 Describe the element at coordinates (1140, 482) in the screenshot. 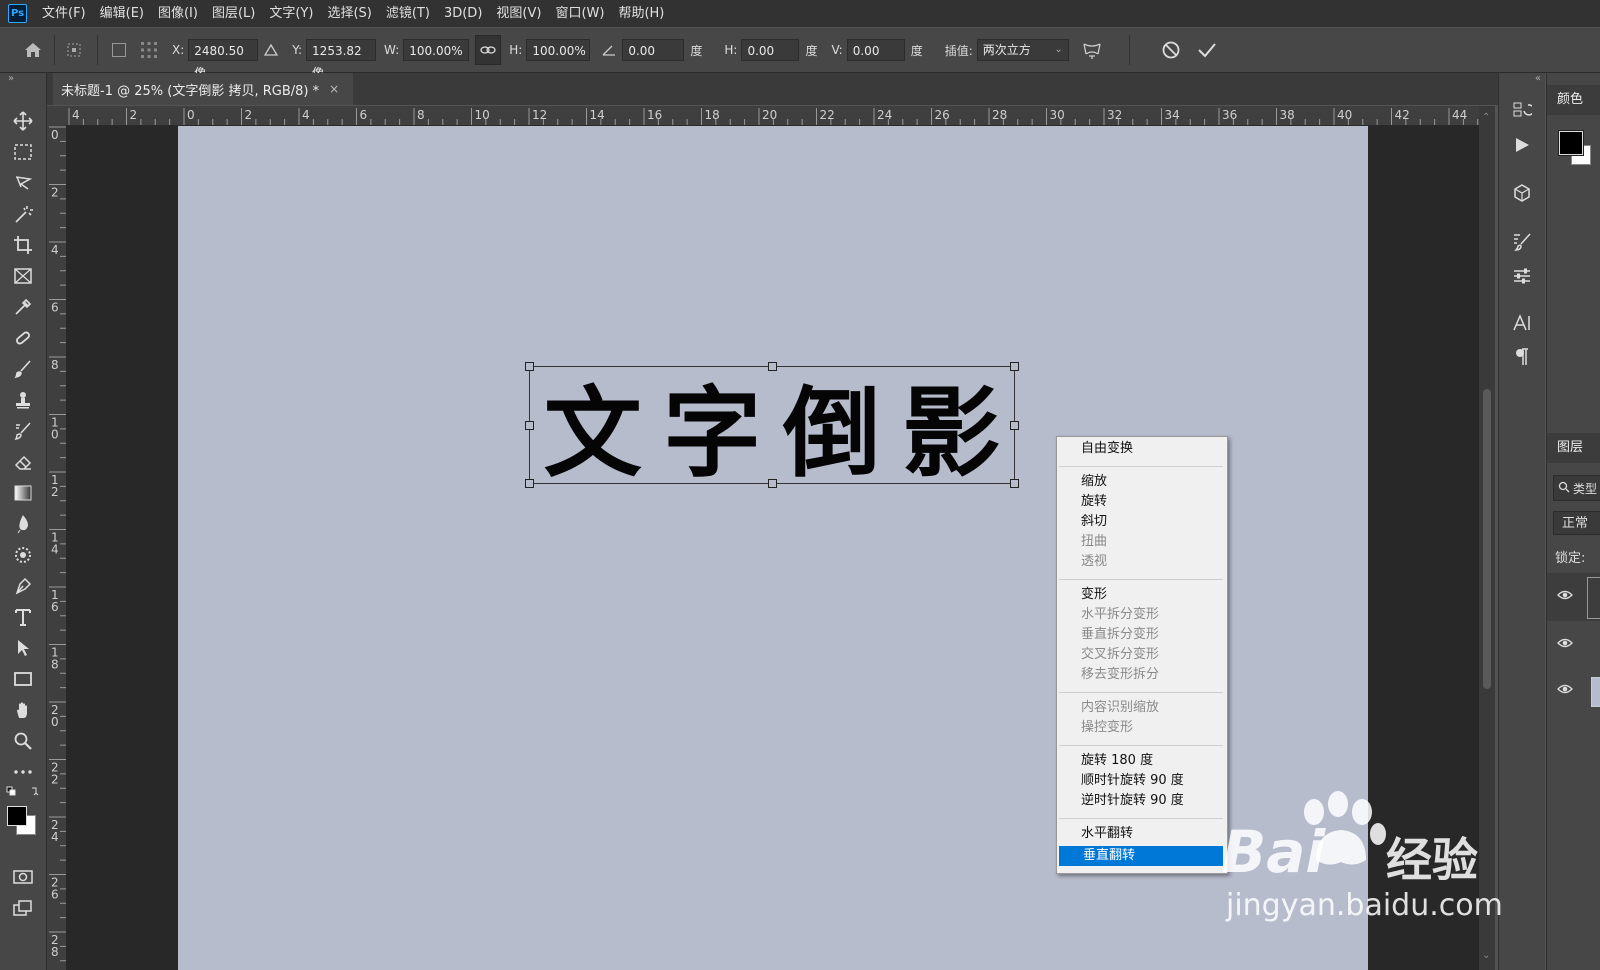

I see `menu-item-scale: 缩放` at that location.